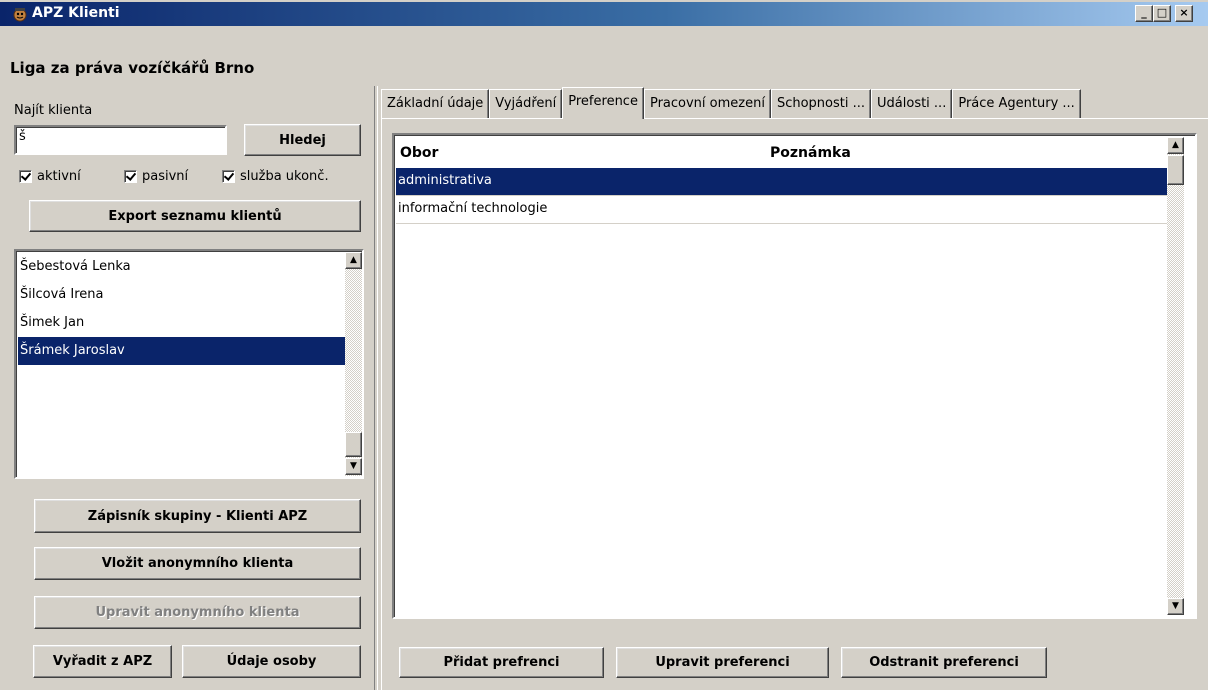 This screenshot has width=1208, height=690. I want to click on client-list-item: Šebestová Lenka, so click(182, 267).